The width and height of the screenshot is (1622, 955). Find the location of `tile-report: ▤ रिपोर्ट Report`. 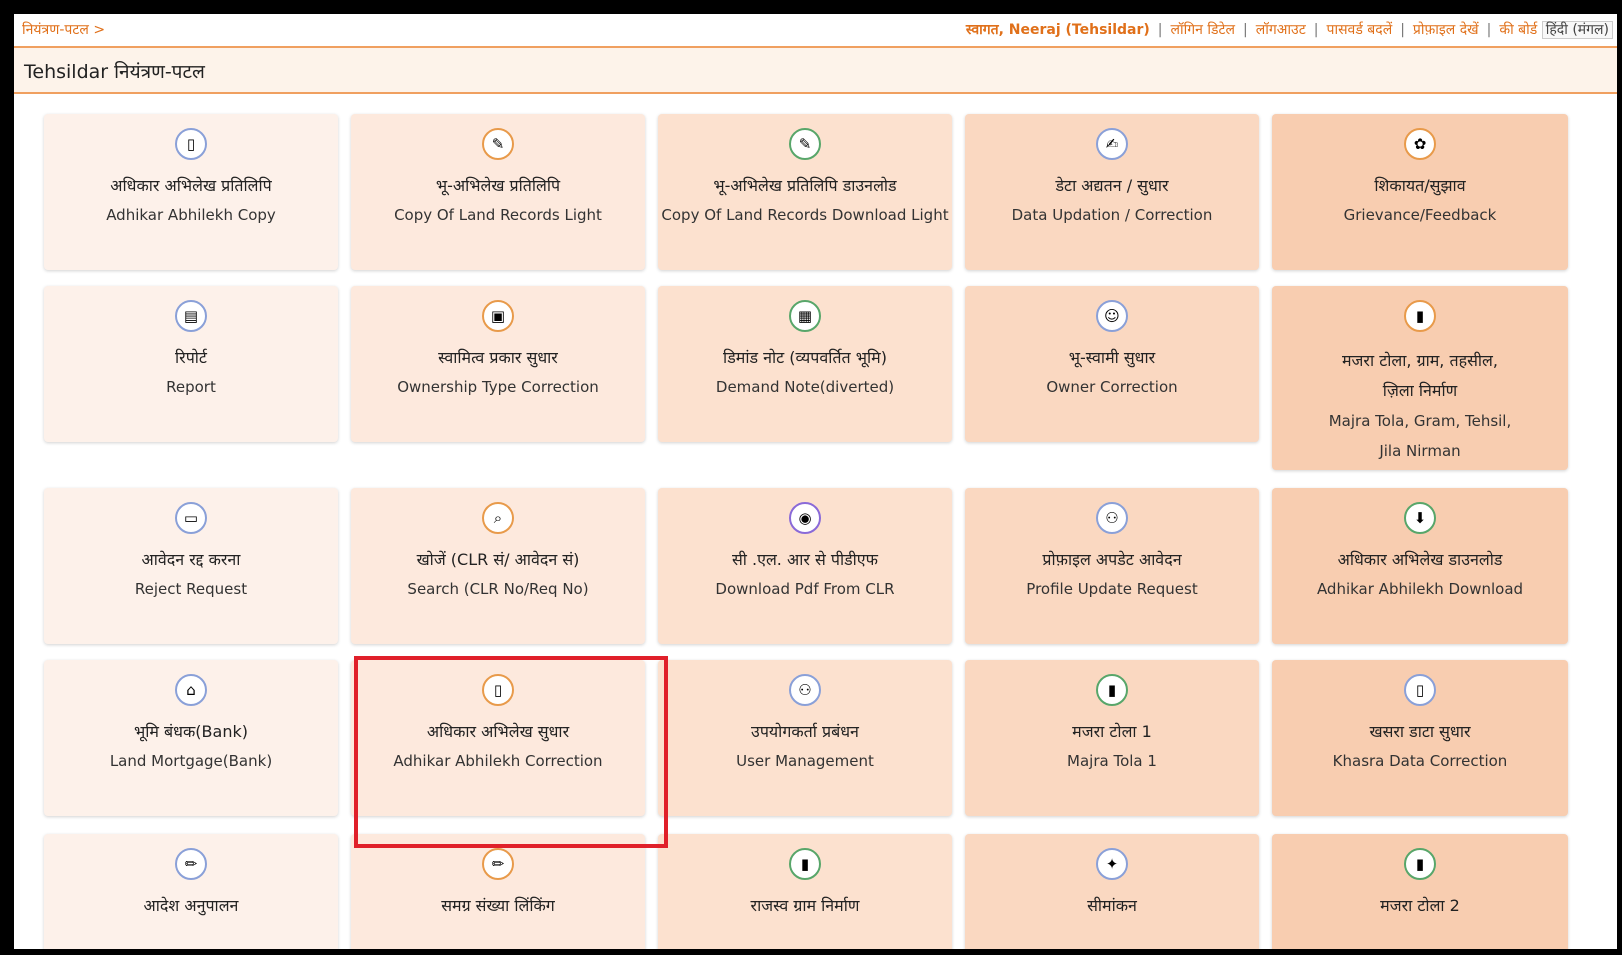

tile-report: ▤ रिपोर्ट Report is located at coordinates (191, 364).